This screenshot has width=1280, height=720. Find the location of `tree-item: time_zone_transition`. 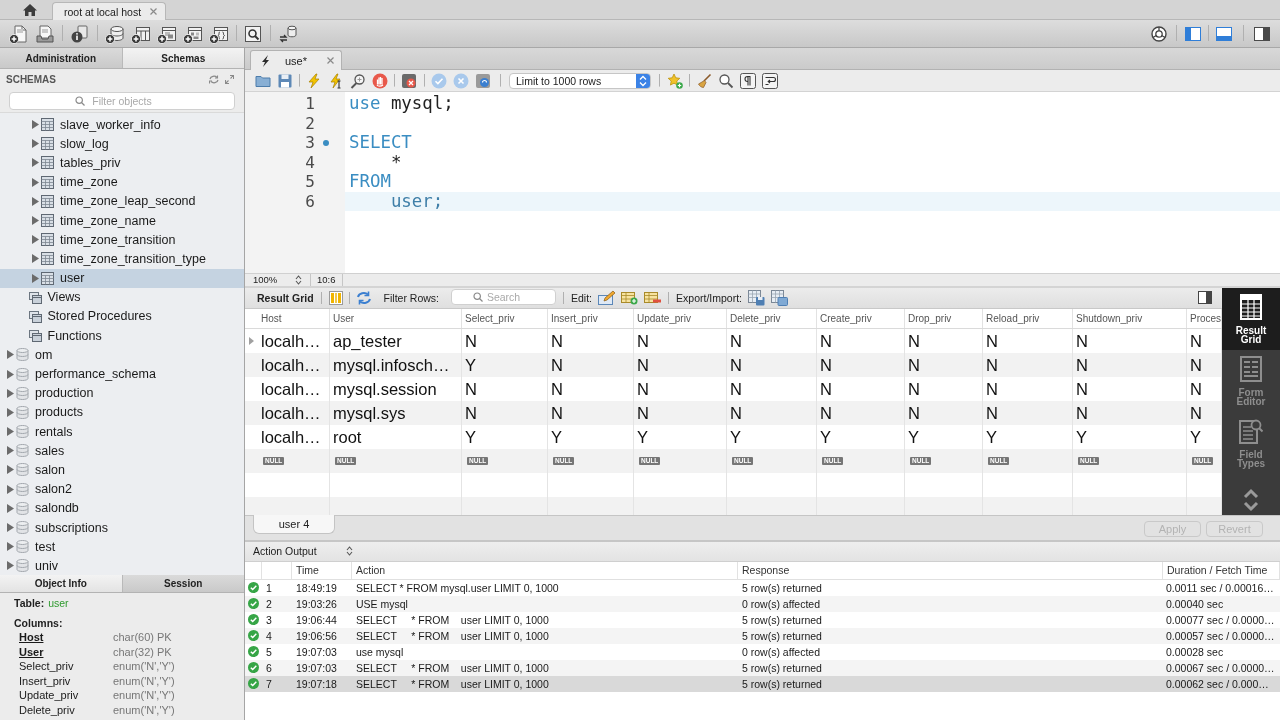

tree-item: time_zone_transition is located at coordinates (122, 240).